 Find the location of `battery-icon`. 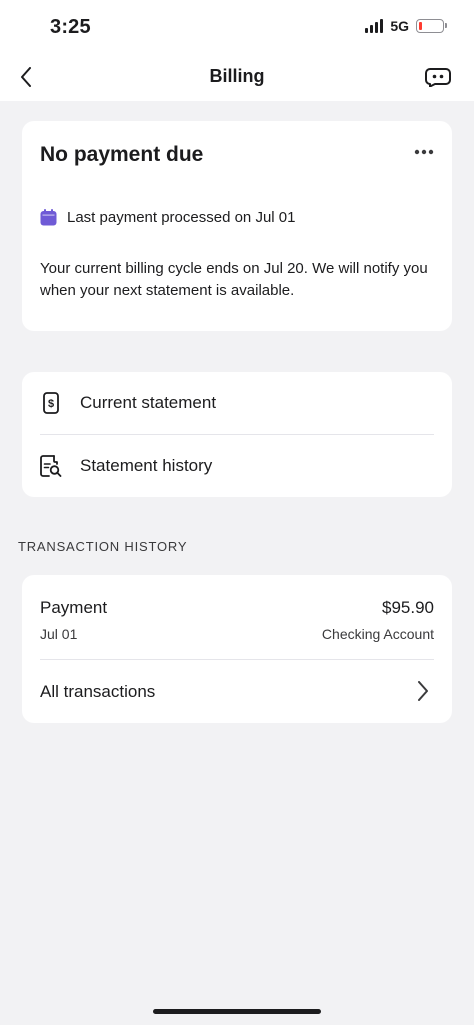

battery-icon is located at coordinates (431, 26).